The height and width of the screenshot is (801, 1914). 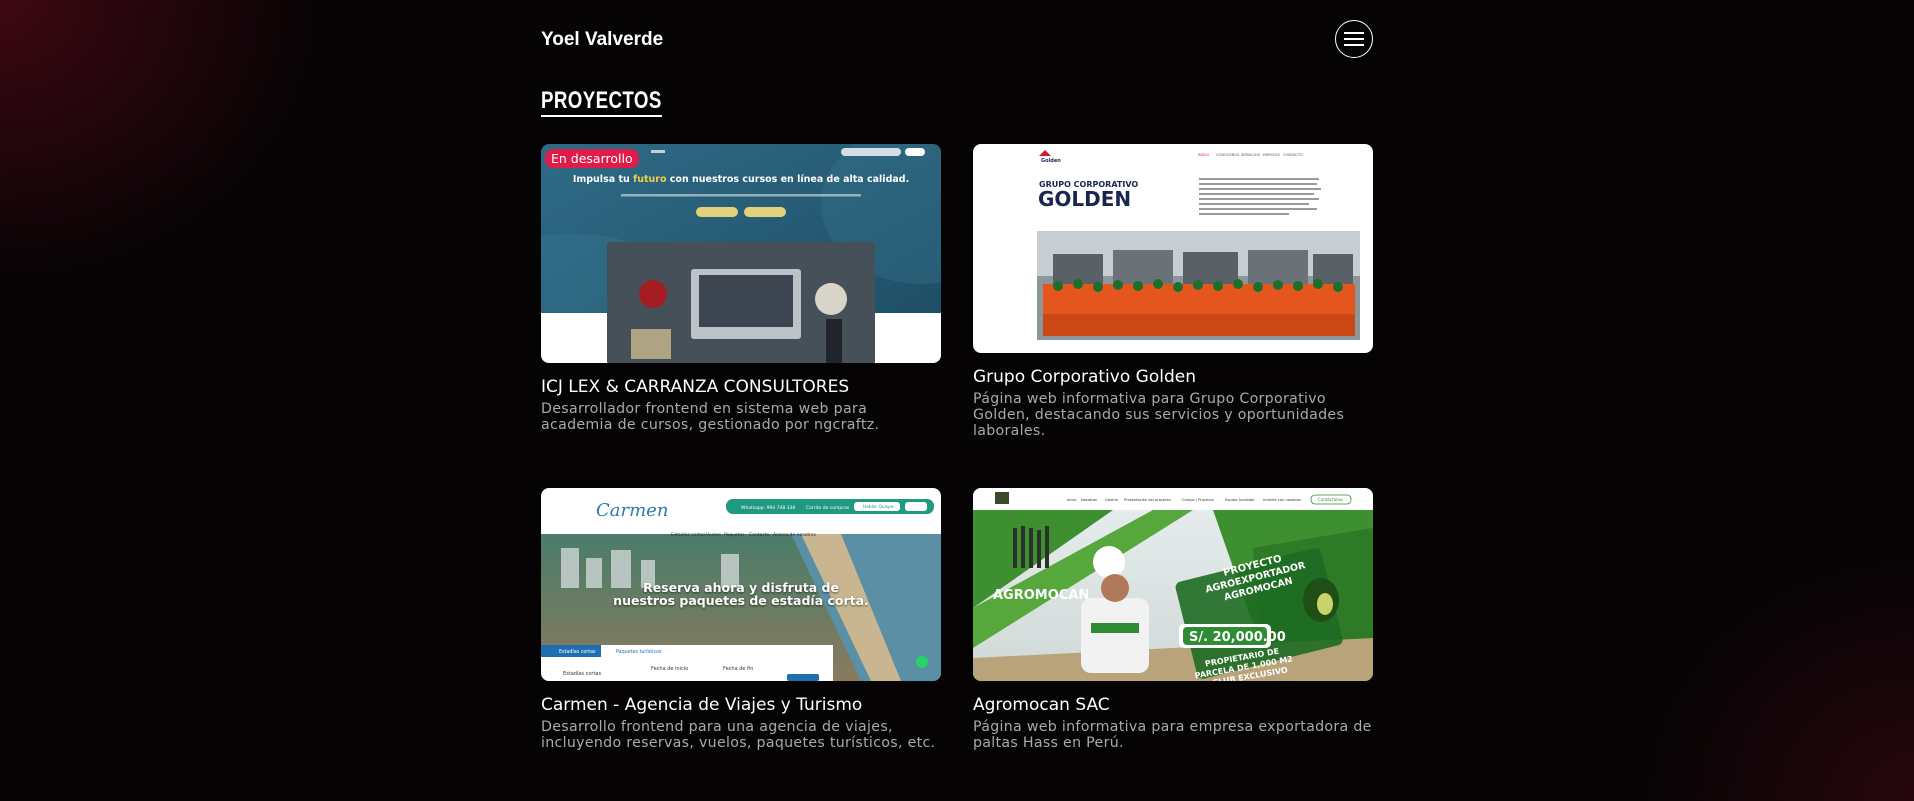 I want to click on svg-text: Inicio, so click(x=1072, y=500).